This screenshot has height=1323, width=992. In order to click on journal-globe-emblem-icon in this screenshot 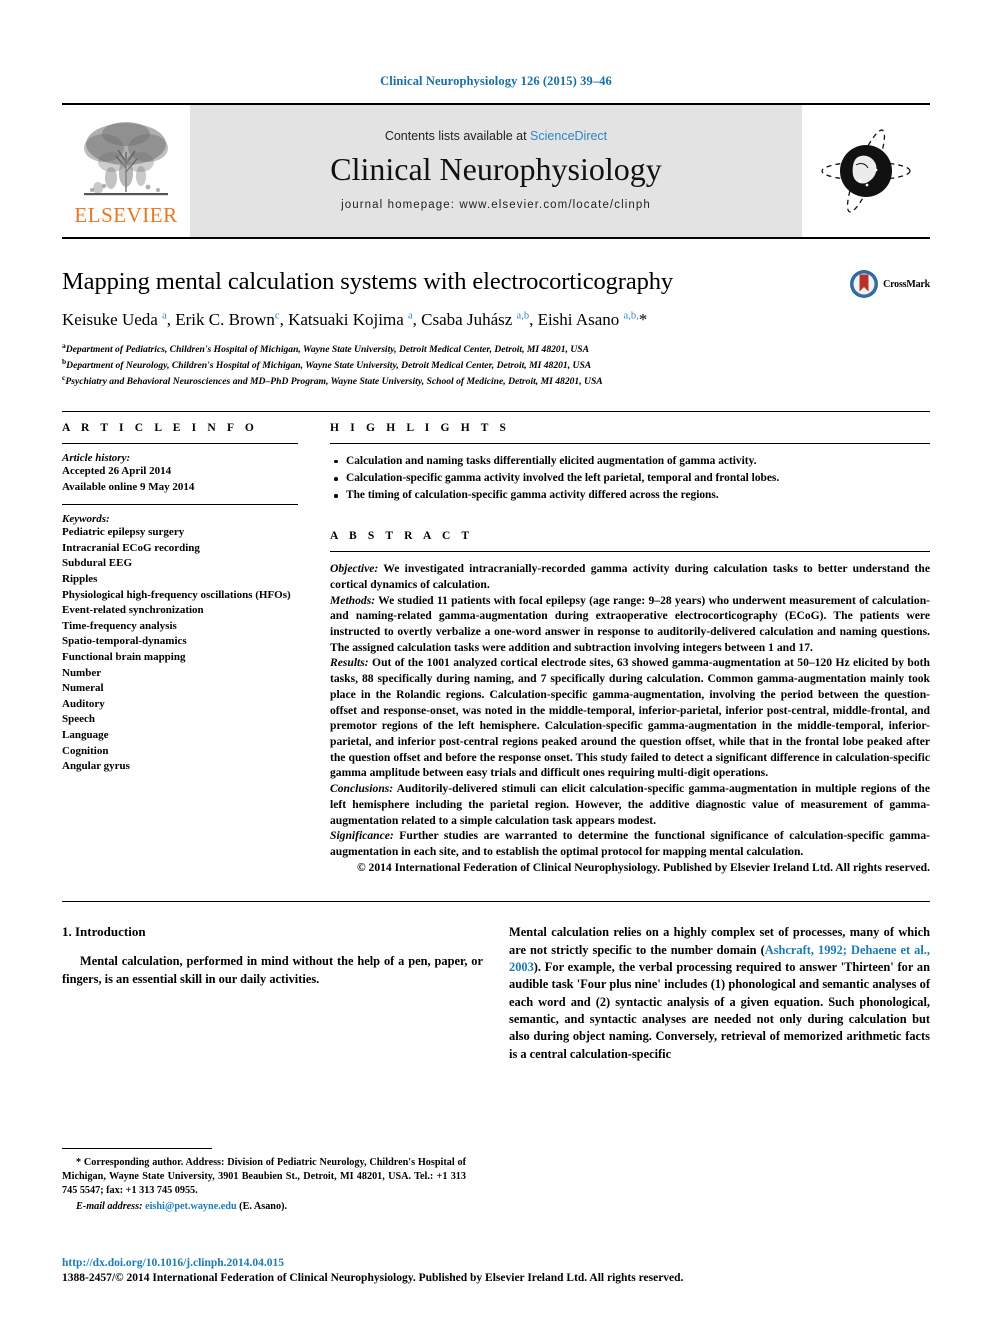, I will do `click(866, 171)`.